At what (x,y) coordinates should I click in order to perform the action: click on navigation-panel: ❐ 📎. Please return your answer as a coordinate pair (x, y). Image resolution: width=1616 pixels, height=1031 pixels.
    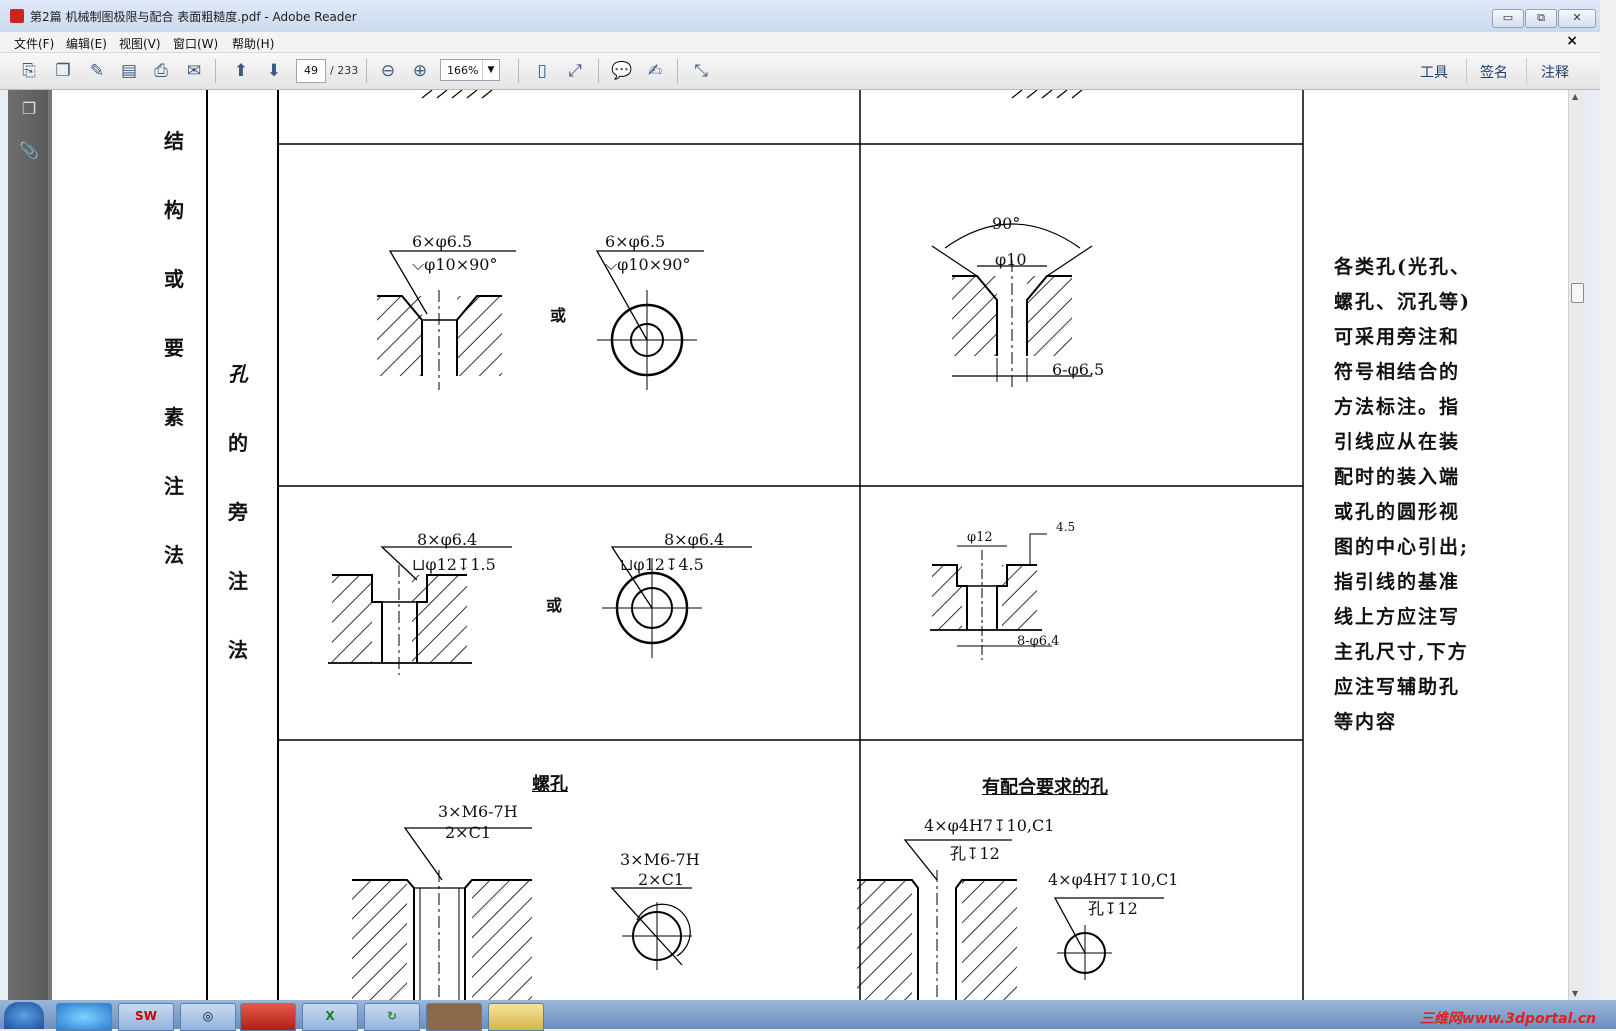
    Looking at the image, I should click on (28, 545).